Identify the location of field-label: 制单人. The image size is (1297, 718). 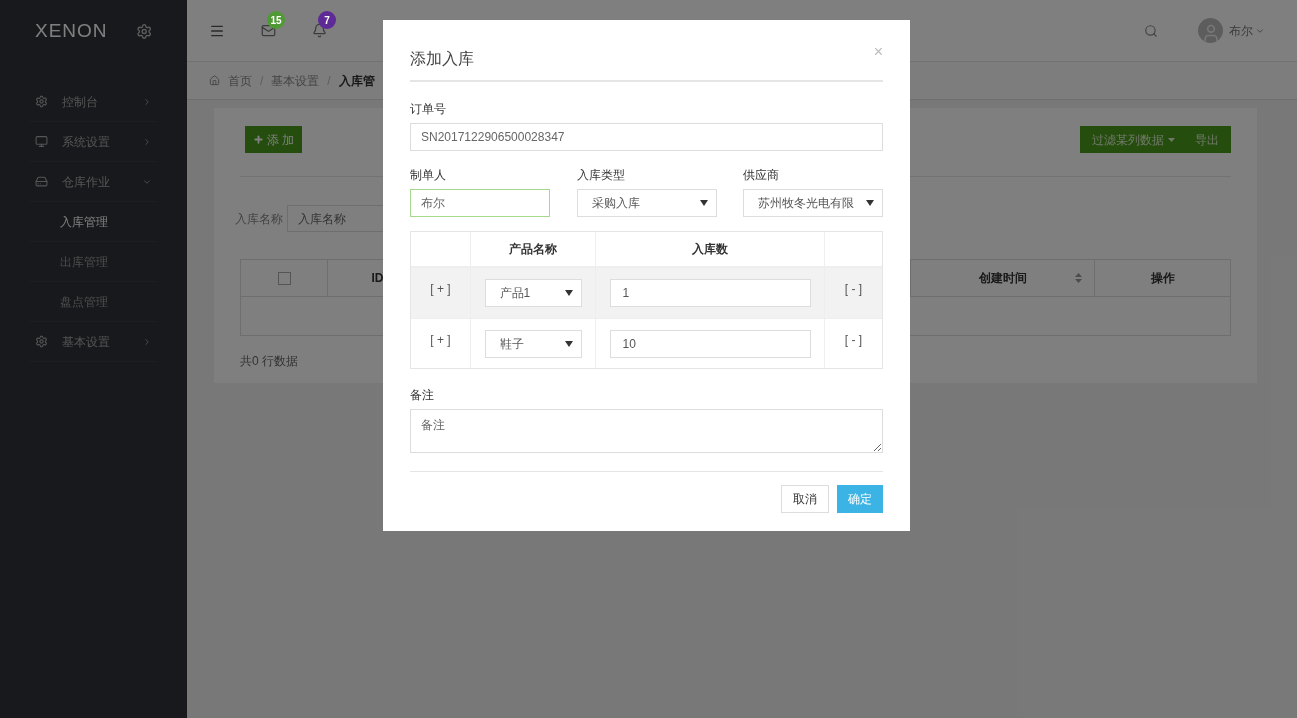
(428, 175).